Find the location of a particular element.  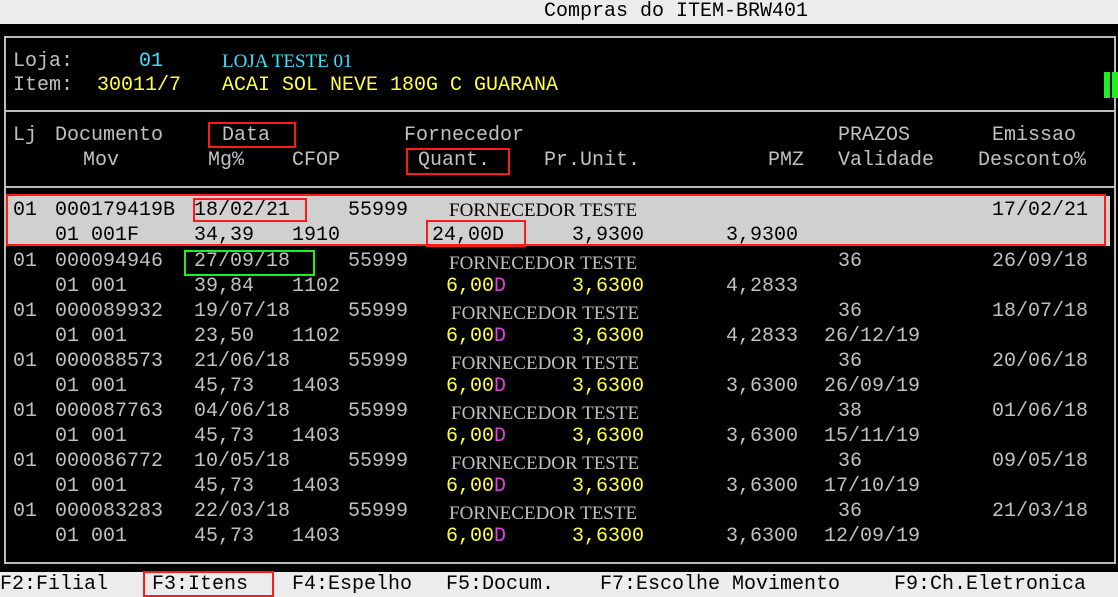

col-fornecedor: Fornecedor is located at coordinates (464, 135).